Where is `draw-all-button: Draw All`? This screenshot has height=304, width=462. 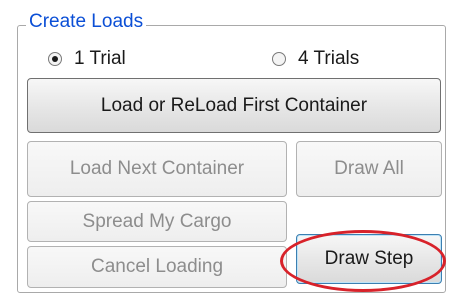
draw-all-button: Draw All is located at coordinates (369, 169).